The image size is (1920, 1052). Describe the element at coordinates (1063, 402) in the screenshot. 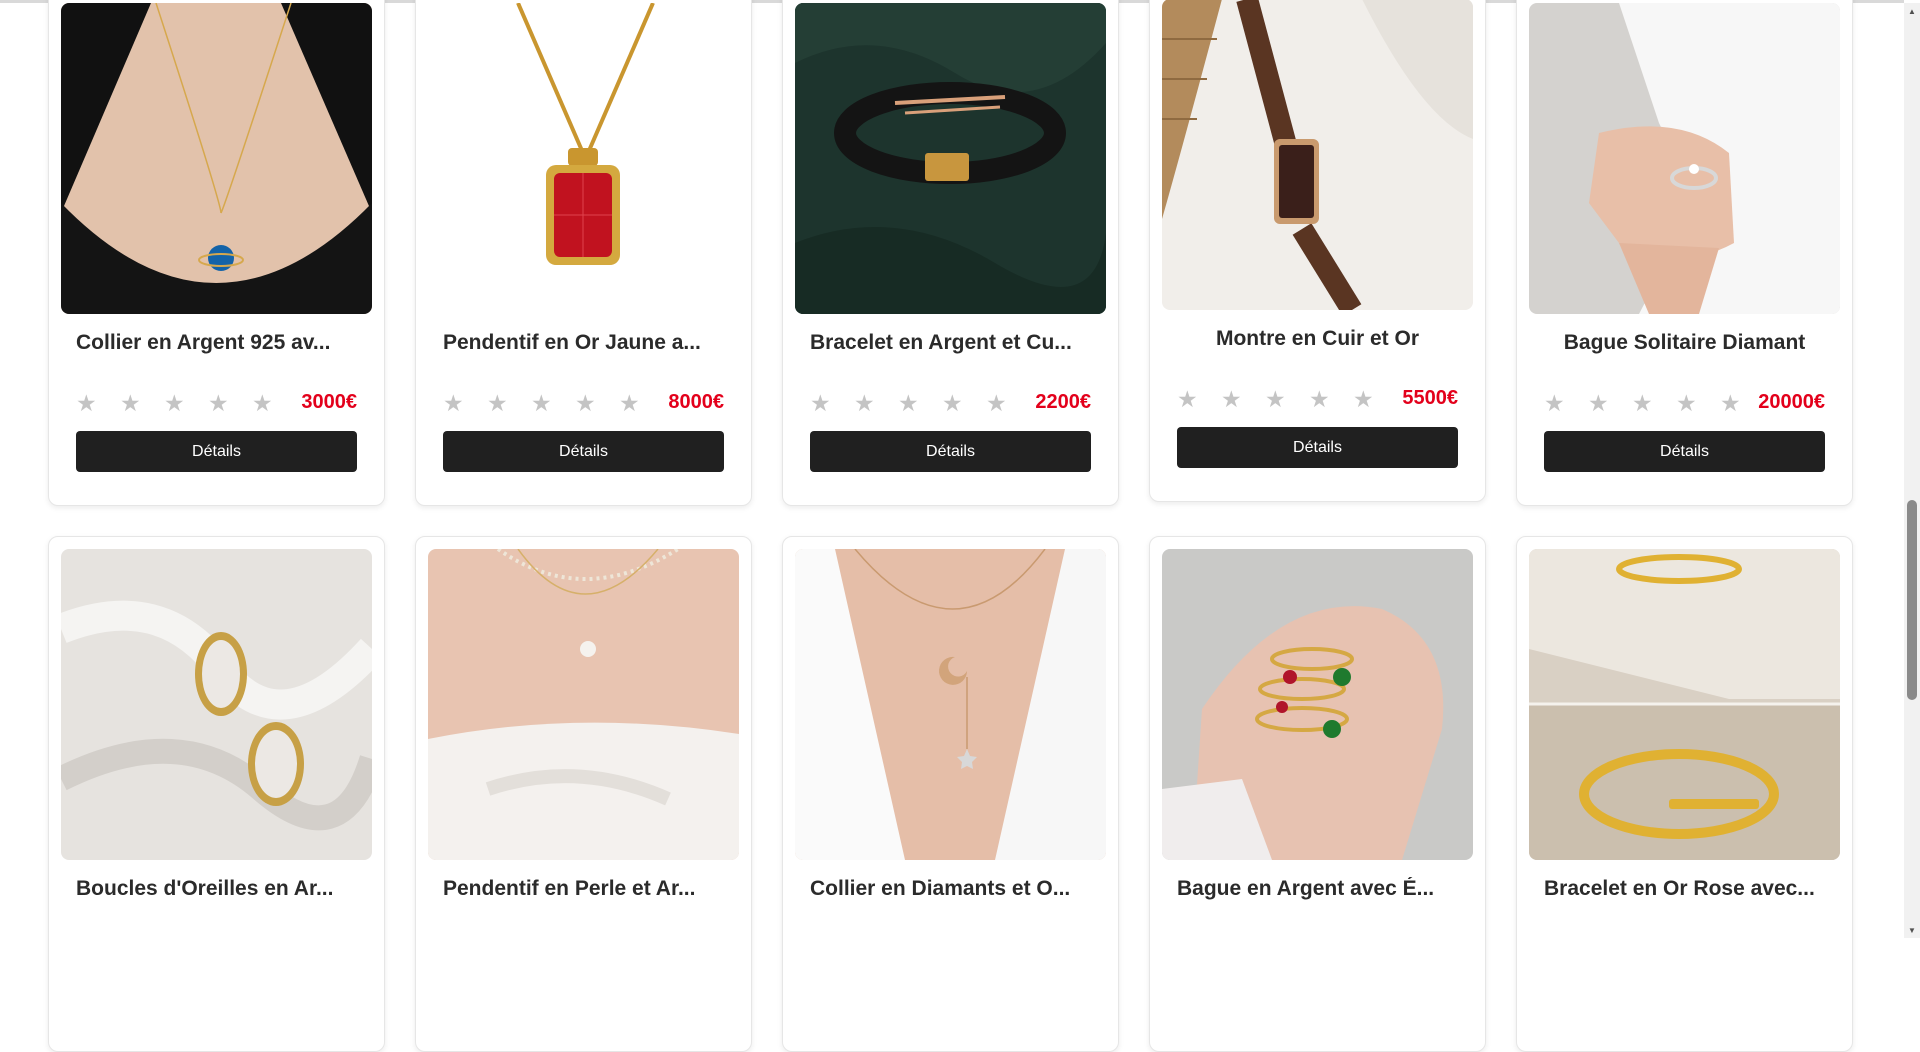

I see `product-price: 2200€` at that location.